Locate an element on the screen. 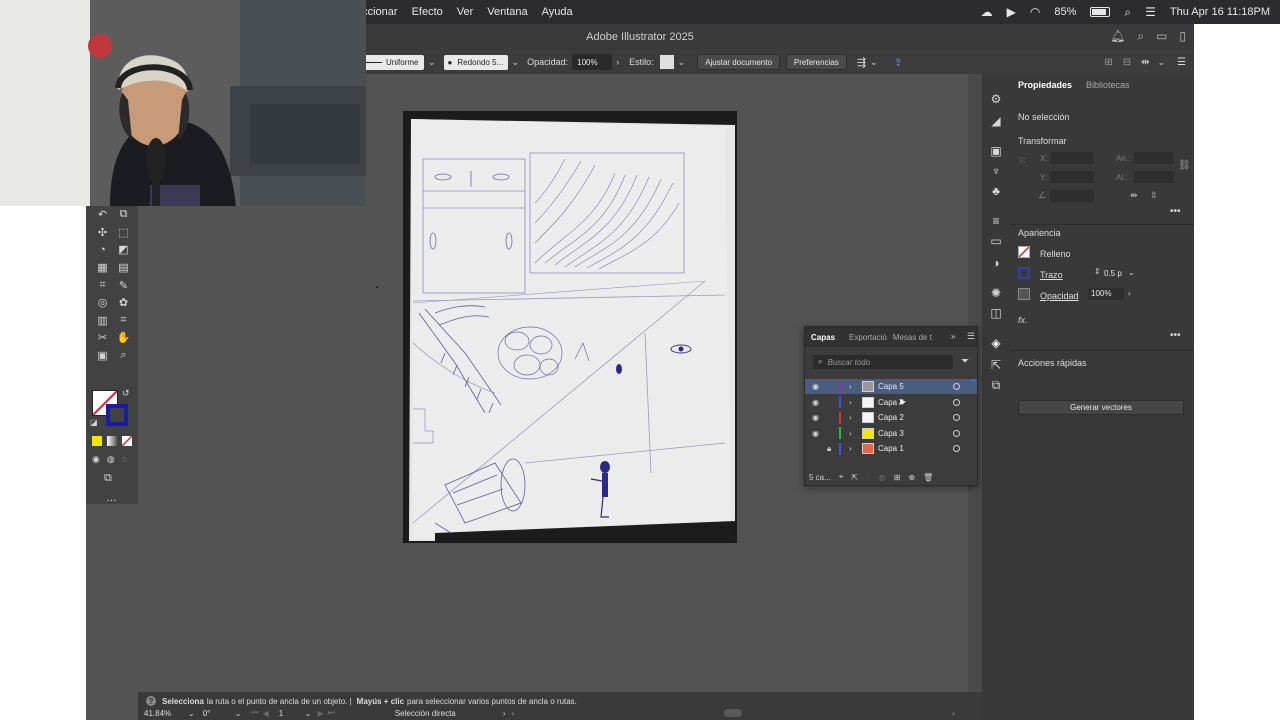  image-trace-icon: ◢ is located at coordinates (996, 121).